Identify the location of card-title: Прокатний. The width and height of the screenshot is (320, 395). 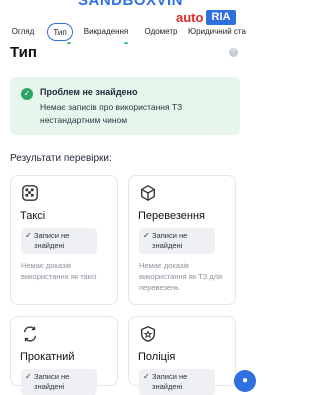
(47, 357).